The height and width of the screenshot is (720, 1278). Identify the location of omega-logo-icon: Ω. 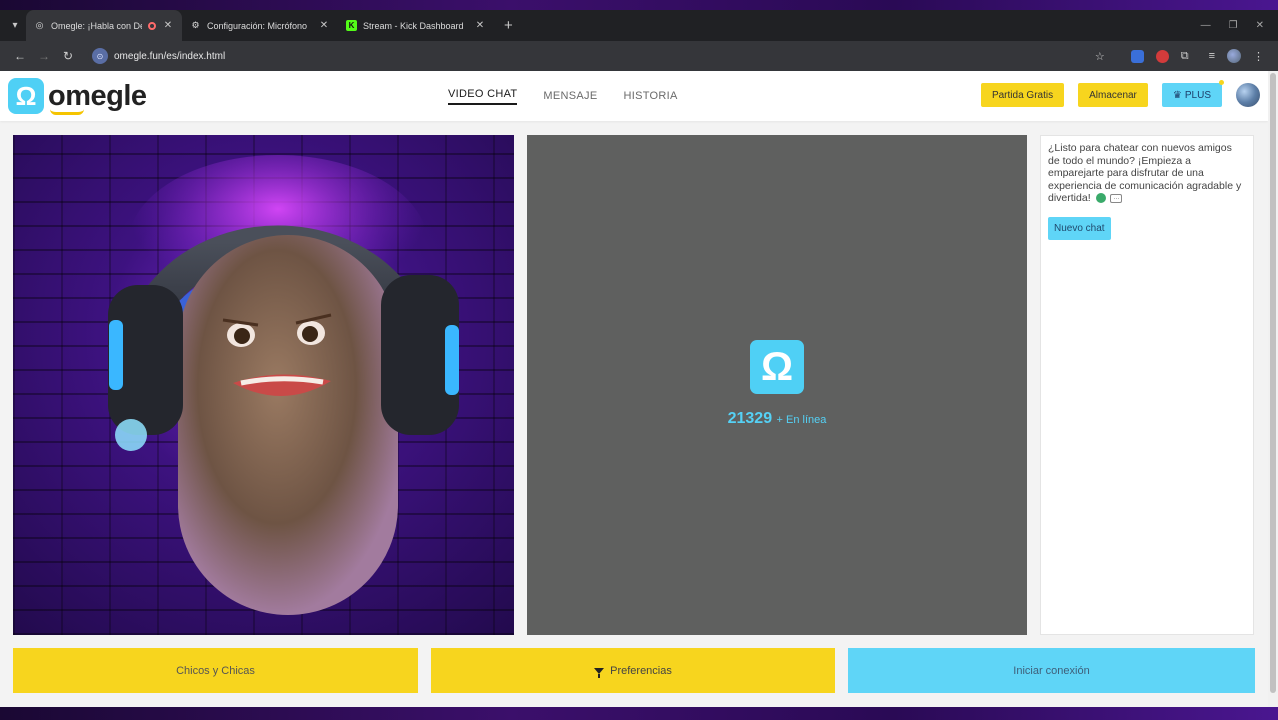
(26, 96).